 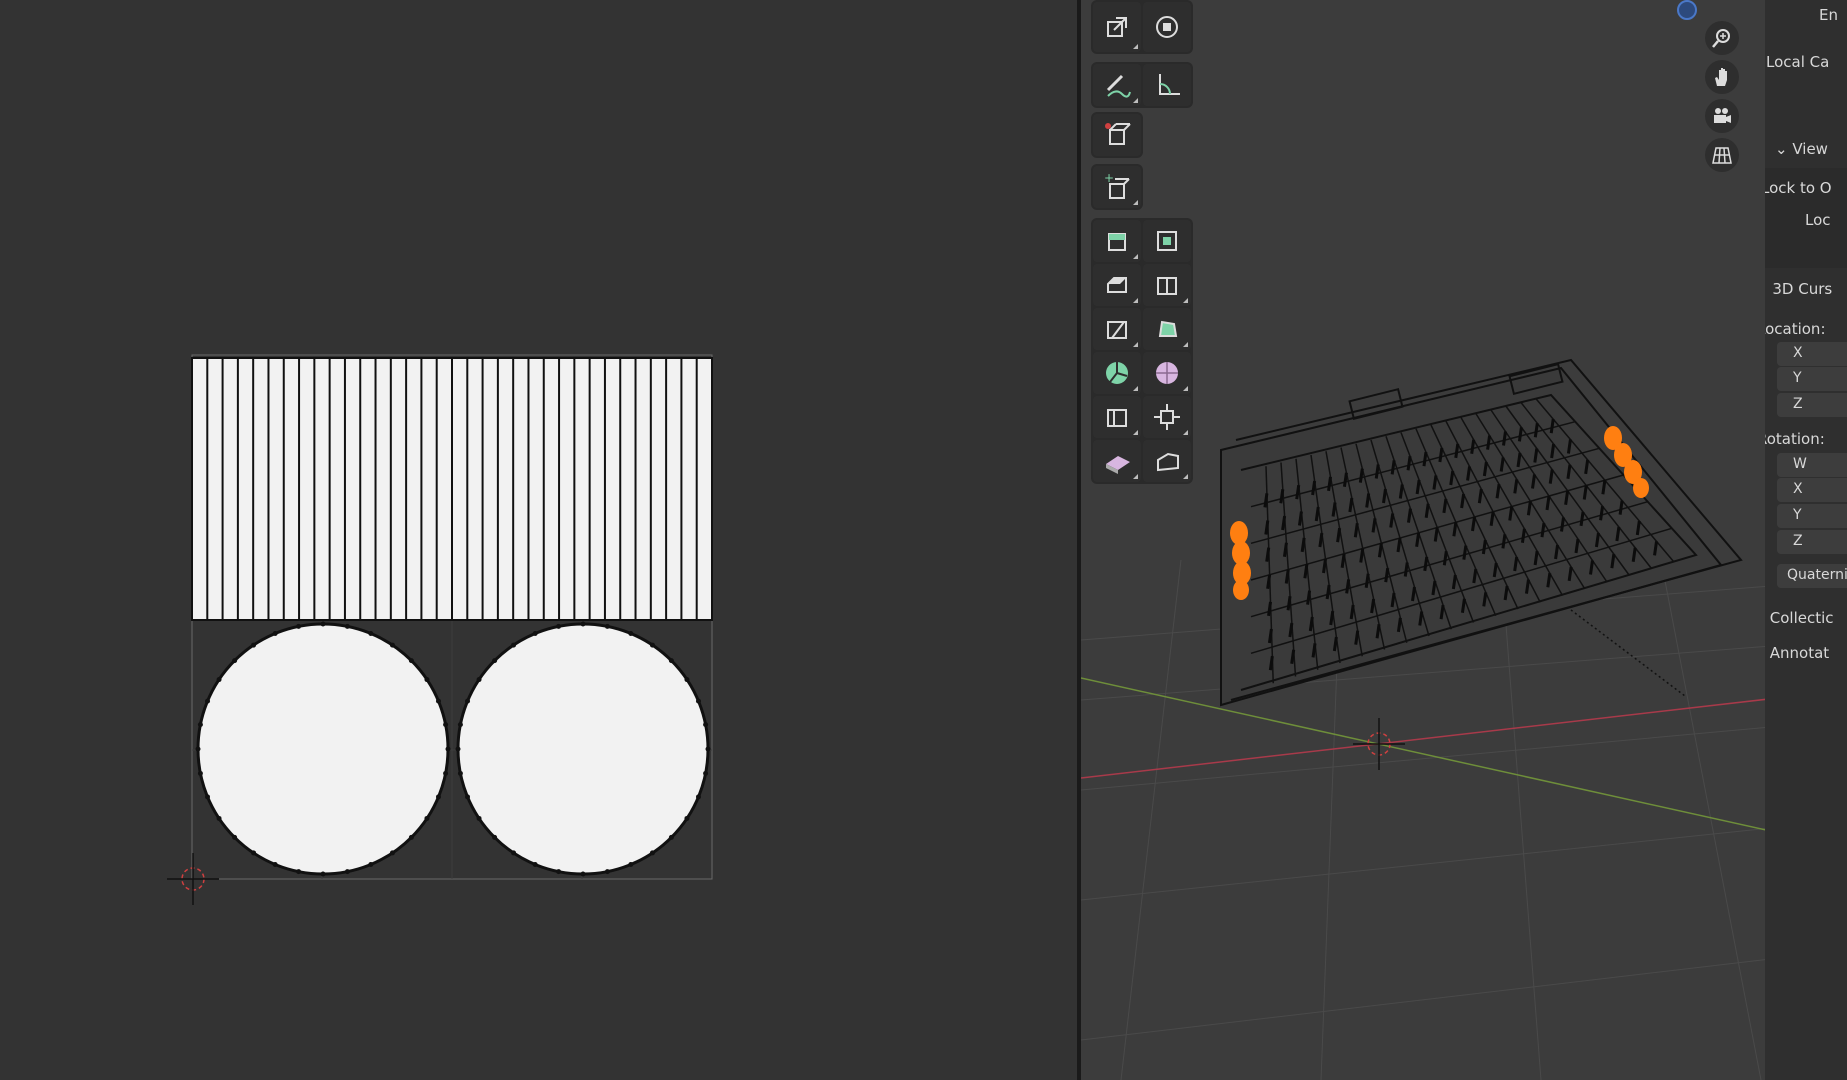 I want to click on measure-icon, so click(x=1169, y=84).